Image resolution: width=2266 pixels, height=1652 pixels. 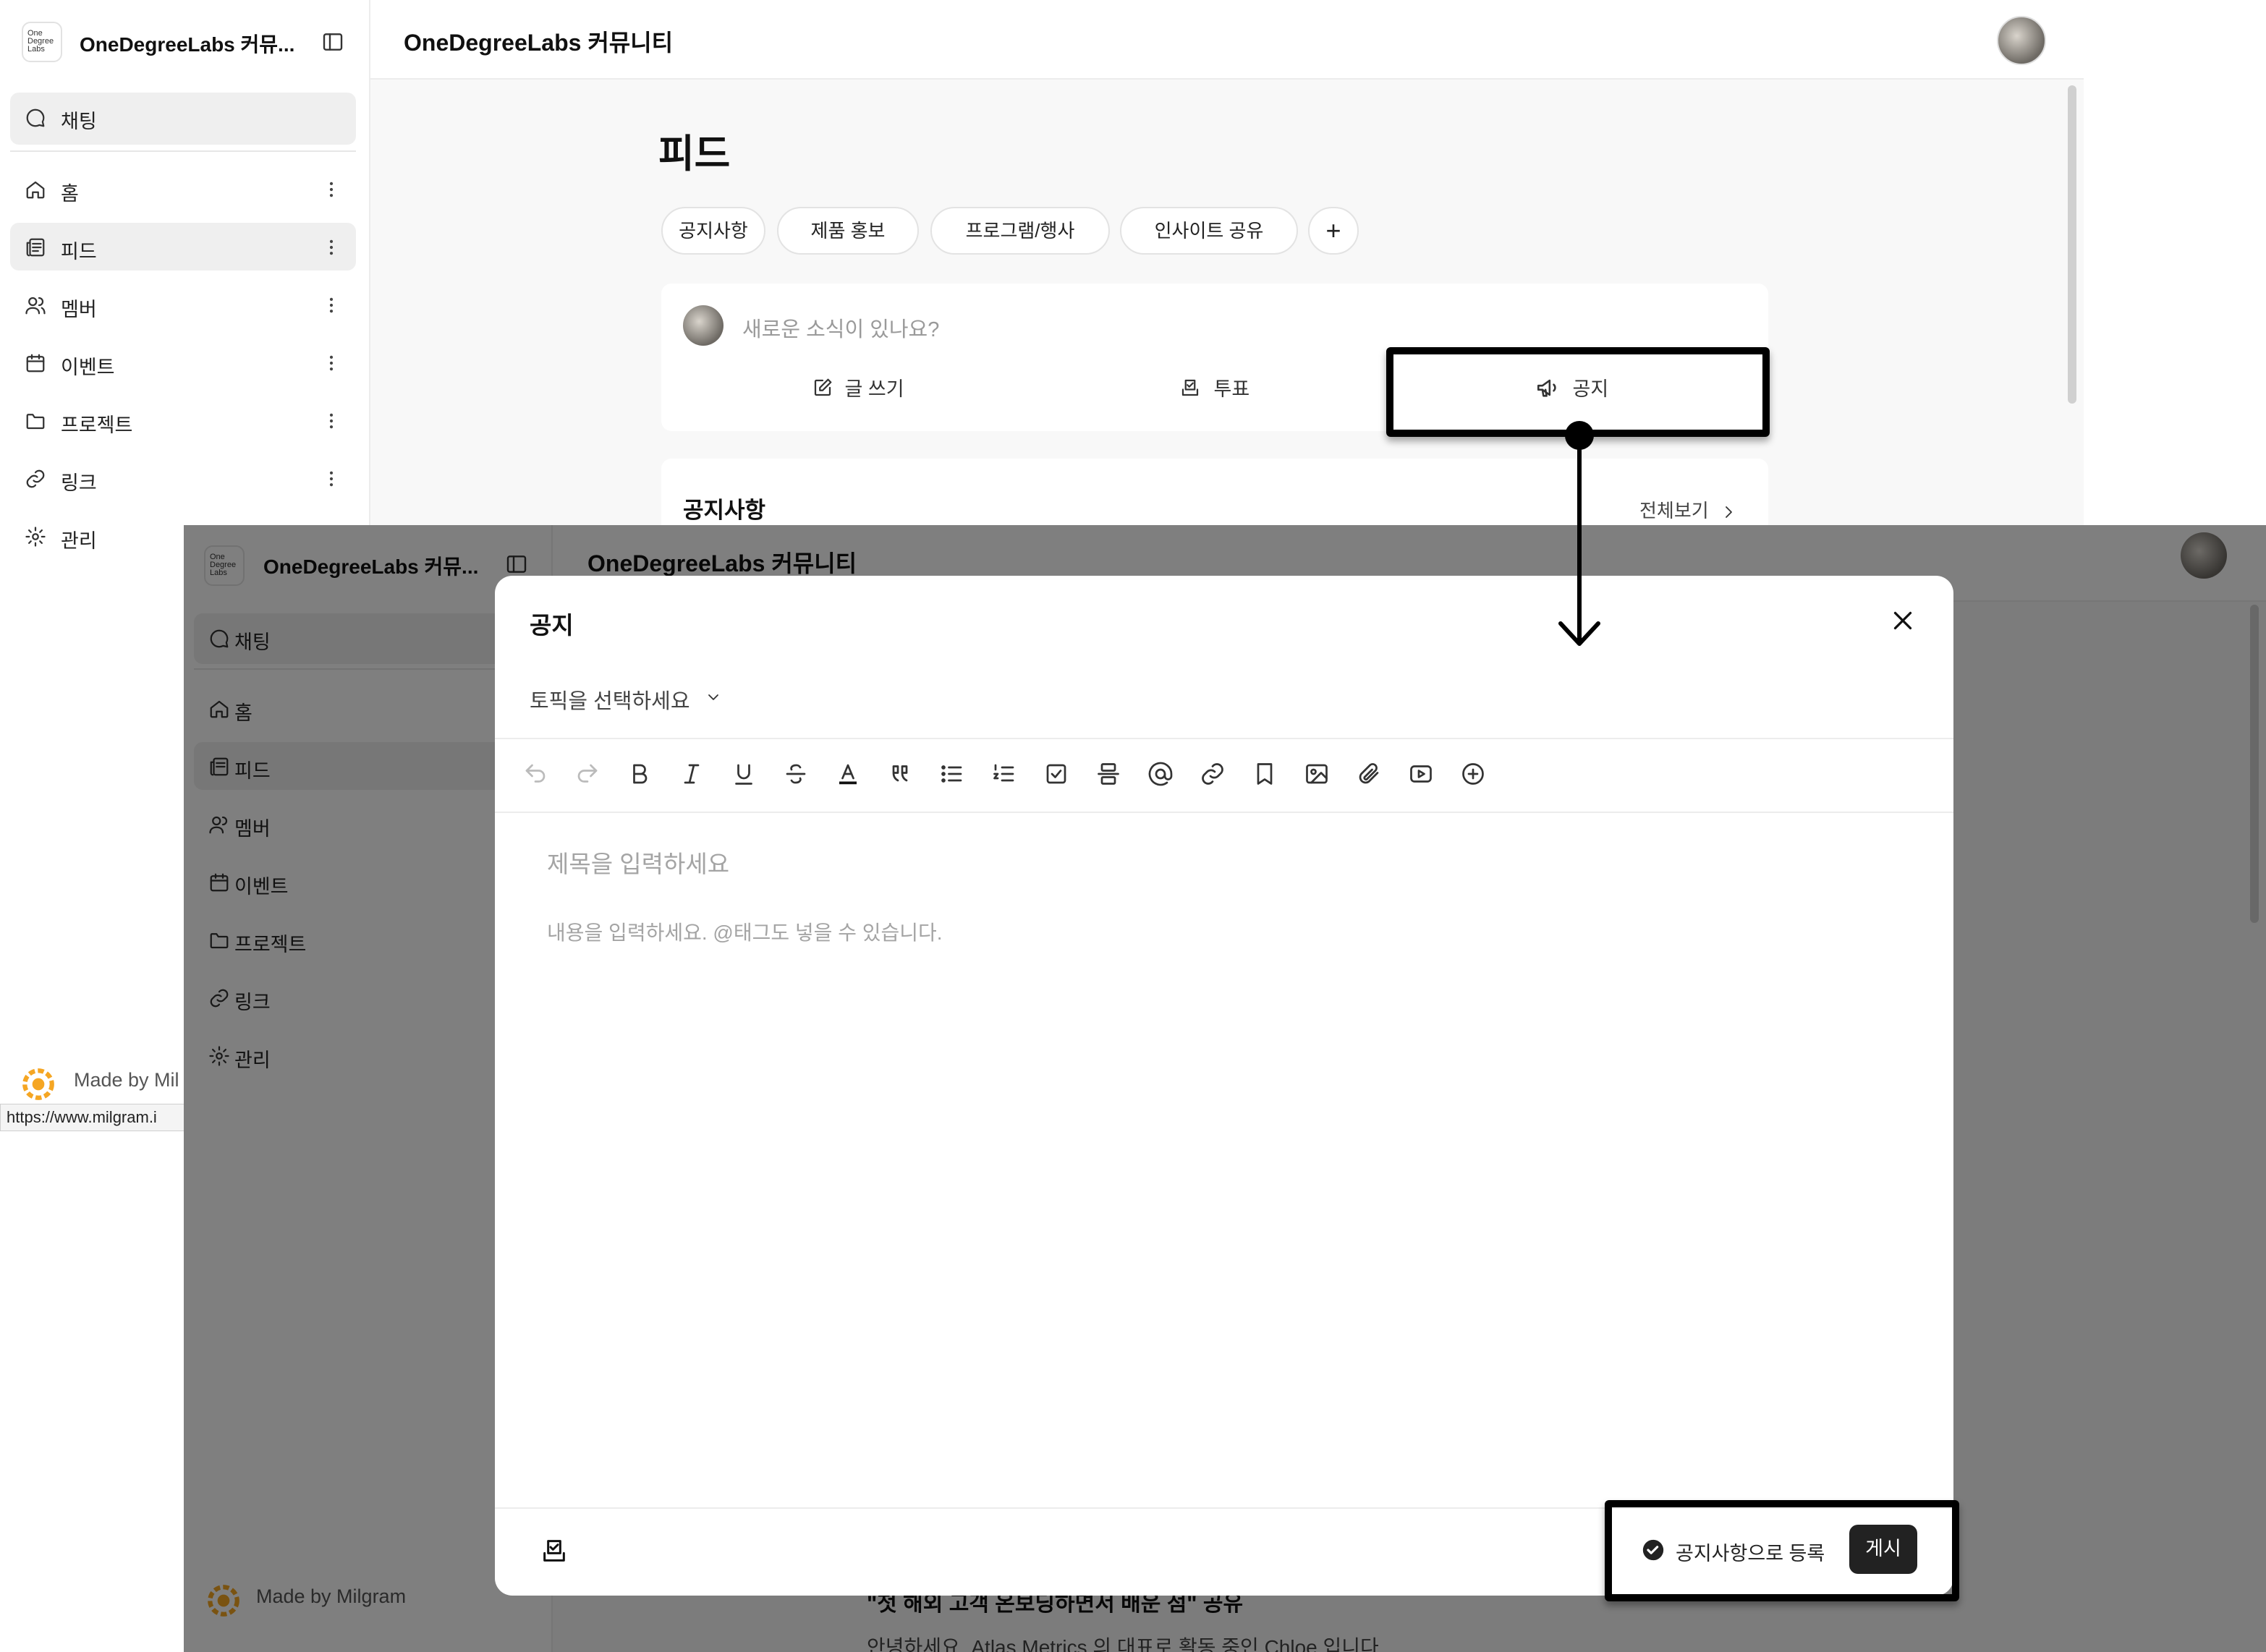 I want to click on gear-icon, so click(x=35, y=537).